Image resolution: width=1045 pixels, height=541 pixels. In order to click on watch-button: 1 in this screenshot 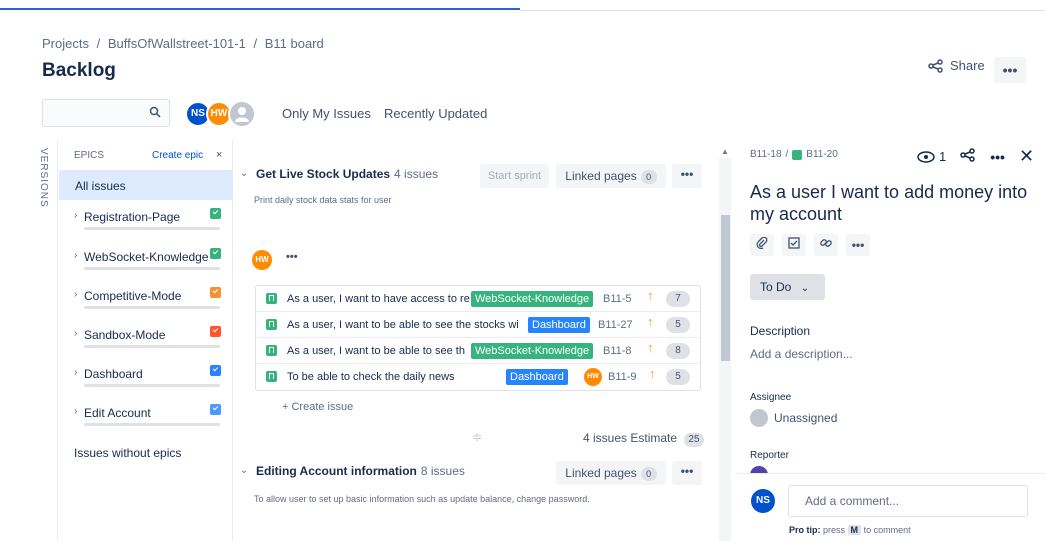, I will do `click(931, 156)`.